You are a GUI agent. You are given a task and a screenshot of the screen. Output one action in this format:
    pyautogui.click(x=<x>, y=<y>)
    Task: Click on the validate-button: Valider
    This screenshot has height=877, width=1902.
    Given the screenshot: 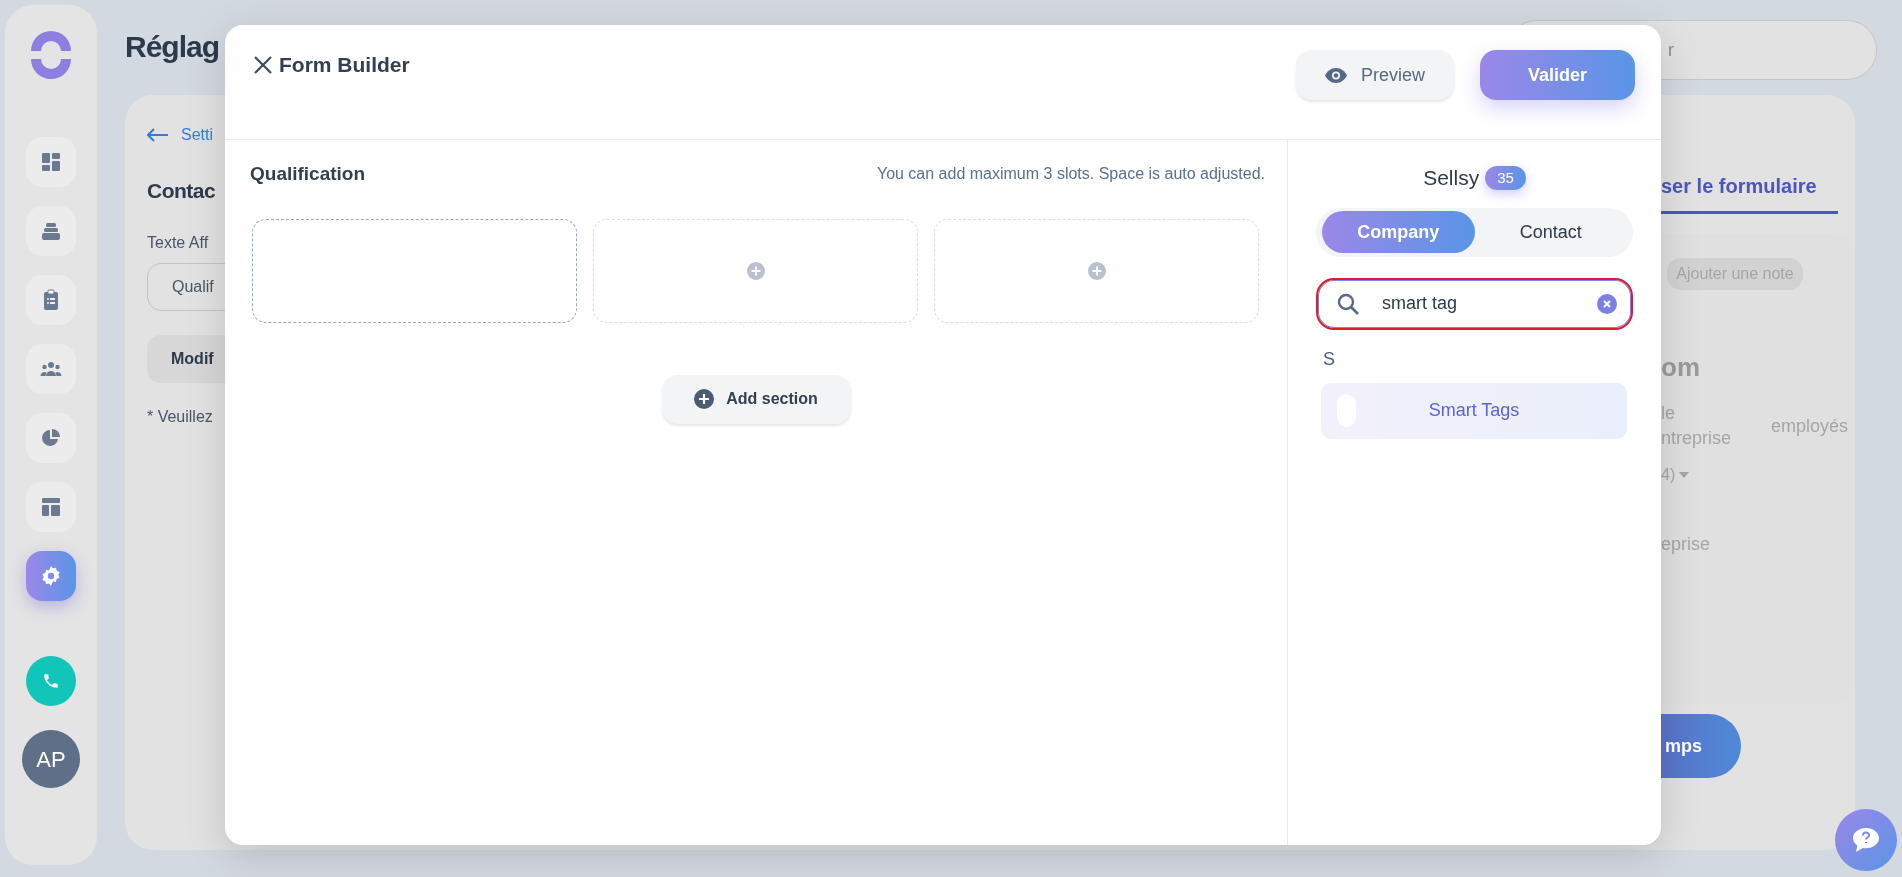 What is the action you would take?
    pyautogui.click(x=1557, y=75)
    